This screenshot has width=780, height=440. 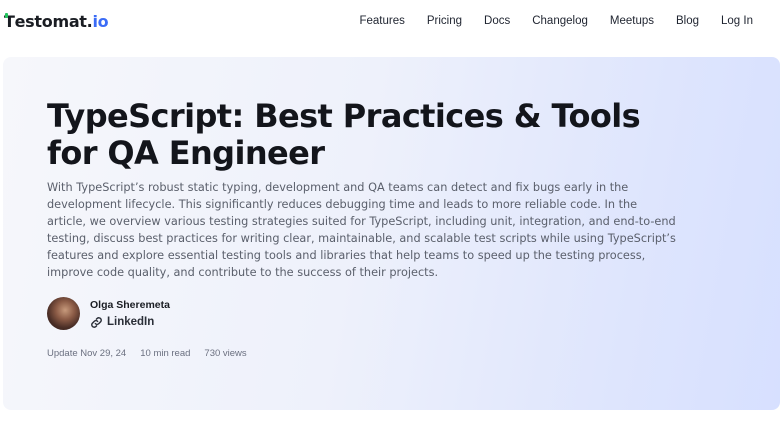 I want to click on article-views: 730 views, so click(x=225, y=353).